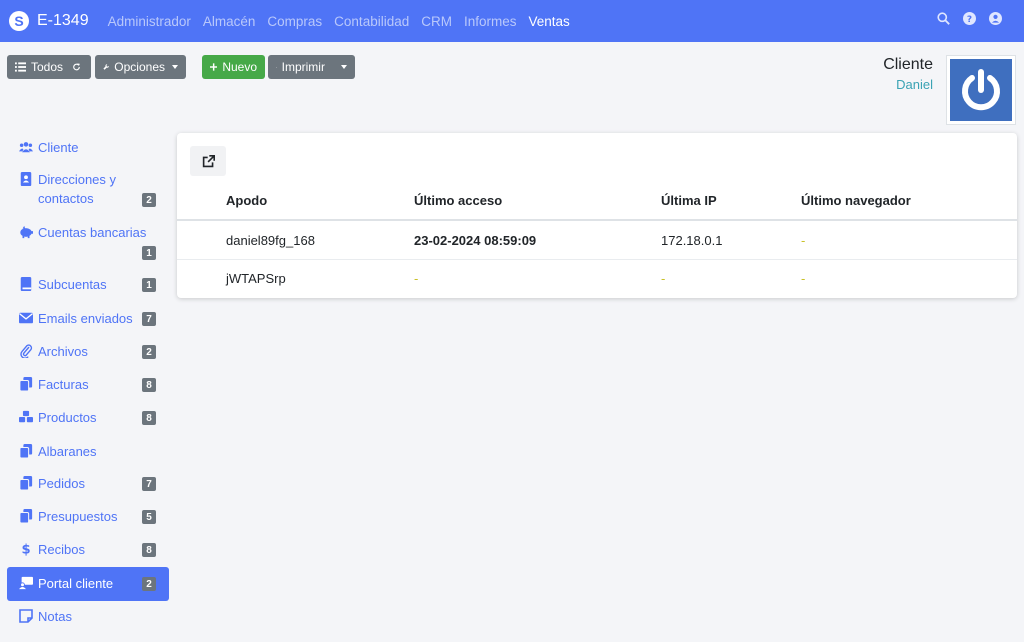 The height and width of the screenshot is (642, 1024). Describe the element at coordinates (214, 67) in the screenshot. I see `plus-icon` at that location.